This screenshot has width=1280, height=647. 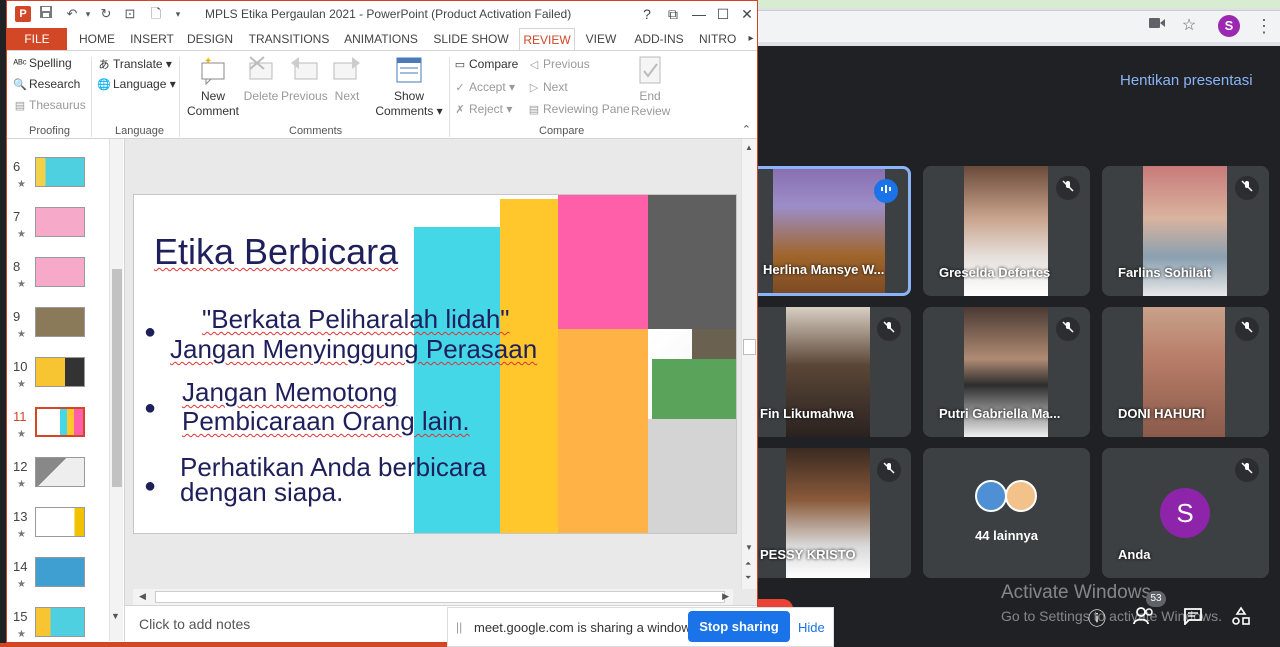 I want to click on save-icon, so click(x=46, y=14).